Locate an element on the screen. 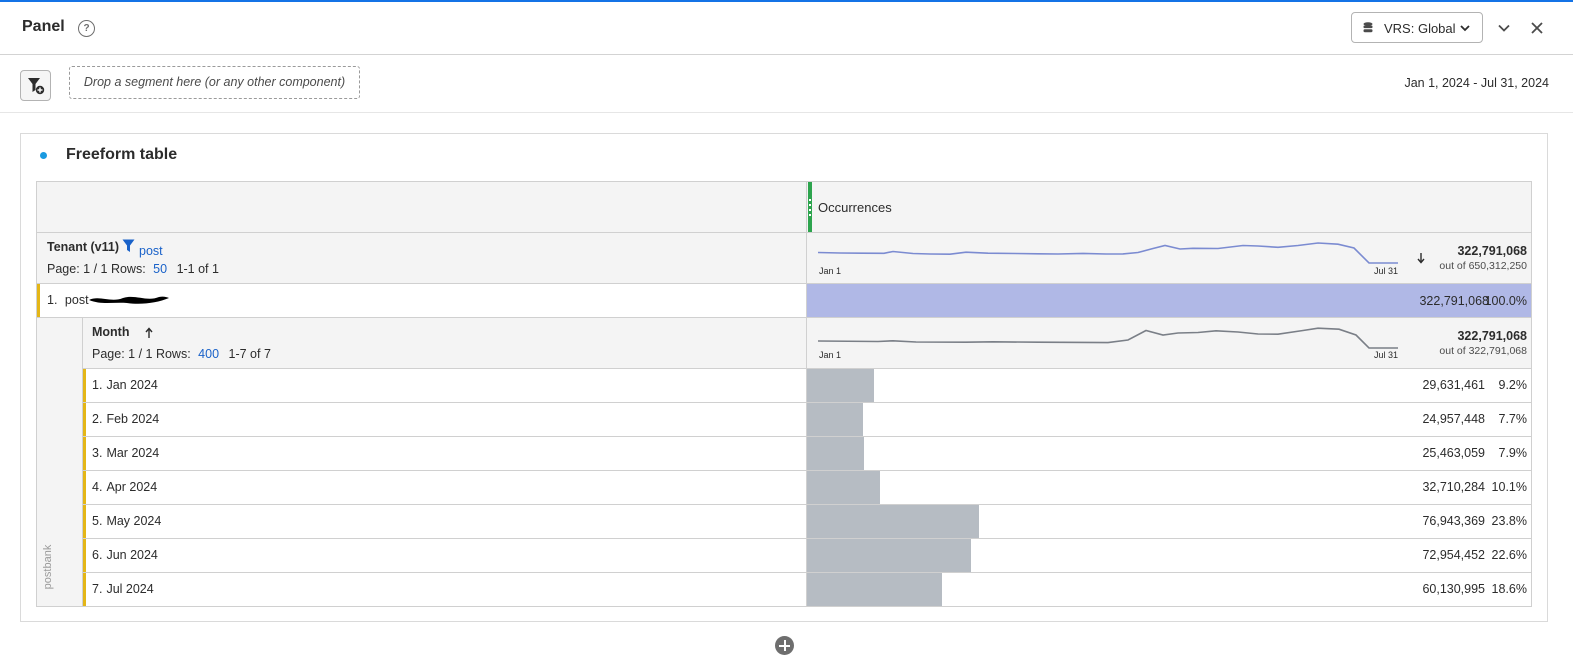 Image resolution: width=1573 pixels, height=659 pixels. table-row: 4. Apr 2024 32,710,284 10.1% is located at coordinates (807, 487).